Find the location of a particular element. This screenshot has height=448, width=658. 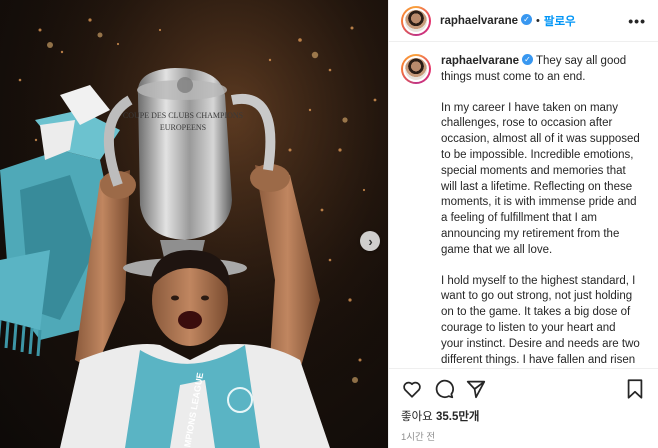

more-options-icon: ••• is located at coordinates (637, 21).